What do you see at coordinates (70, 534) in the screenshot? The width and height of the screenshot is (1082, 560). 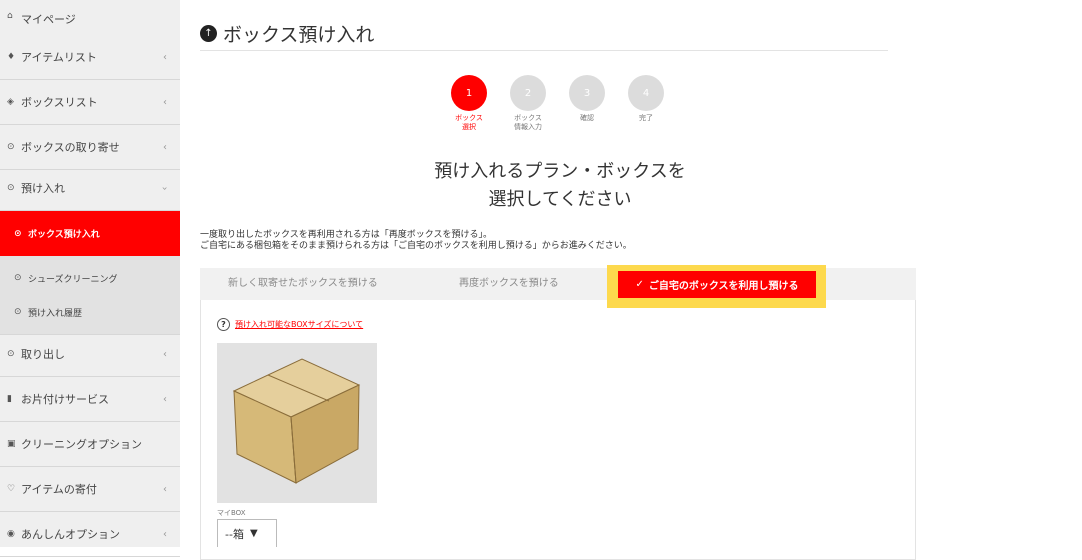 I see `sidebar-item-label: あんしんオプション` at bounding box center [70, 534].